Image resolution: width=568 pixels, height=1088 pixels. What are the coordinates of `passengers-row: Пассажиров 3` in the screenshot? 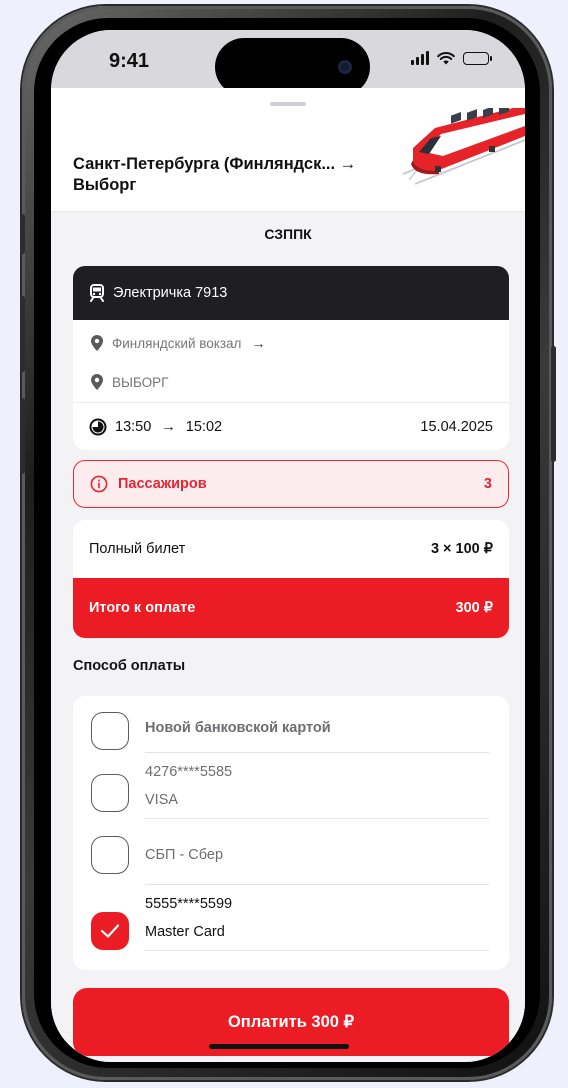 It's located at (291, 484).